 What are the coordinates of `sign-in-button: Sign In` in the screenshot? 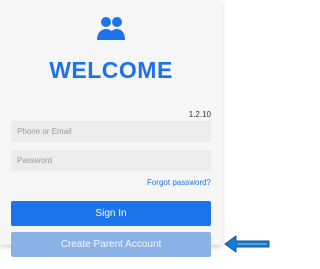 It's located at (111, 213).